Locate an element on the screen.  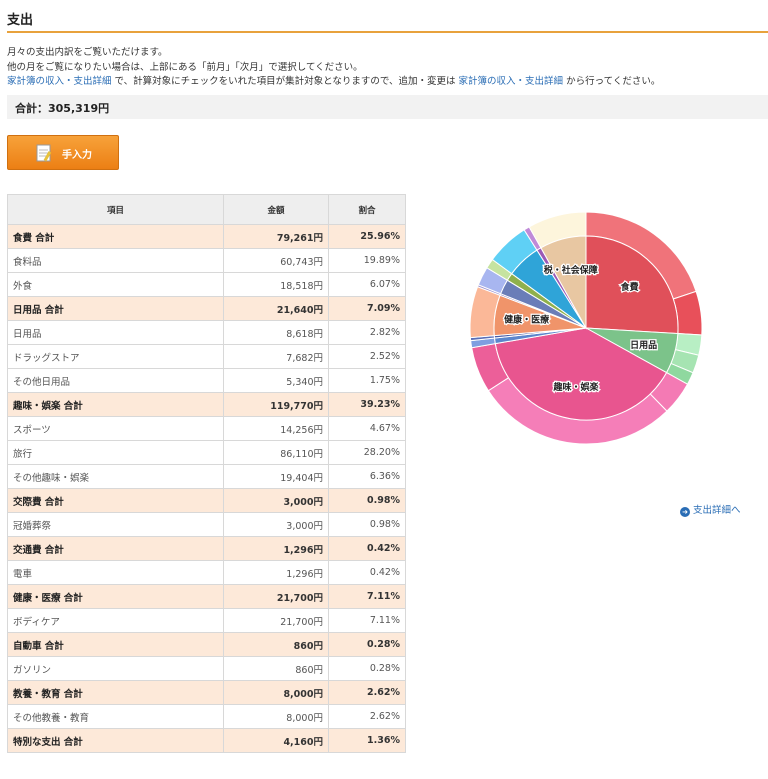
row-ratio: 0.98% is located at coordinates (367, 524).